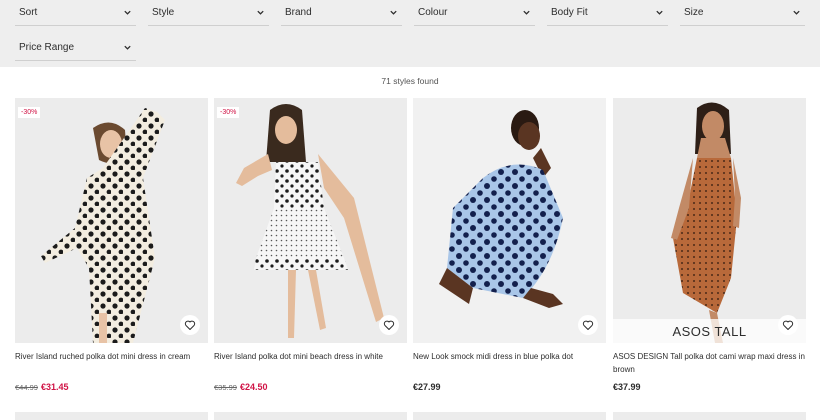 The image size is (820, 420). I want to click on product-price: €27.99, so click(509, 387).